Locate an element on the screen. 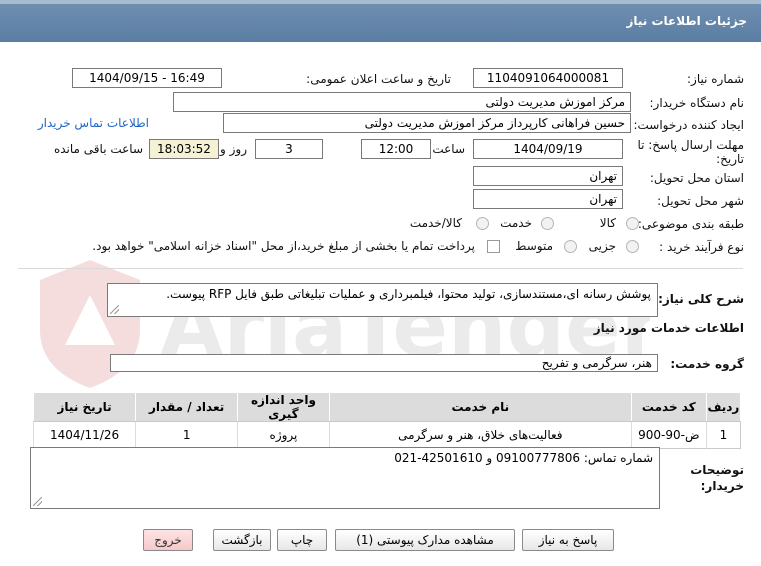 The height and width of the screenshot is (566, 761). category-option-service: خدمت is located at coordinates (516, 223).